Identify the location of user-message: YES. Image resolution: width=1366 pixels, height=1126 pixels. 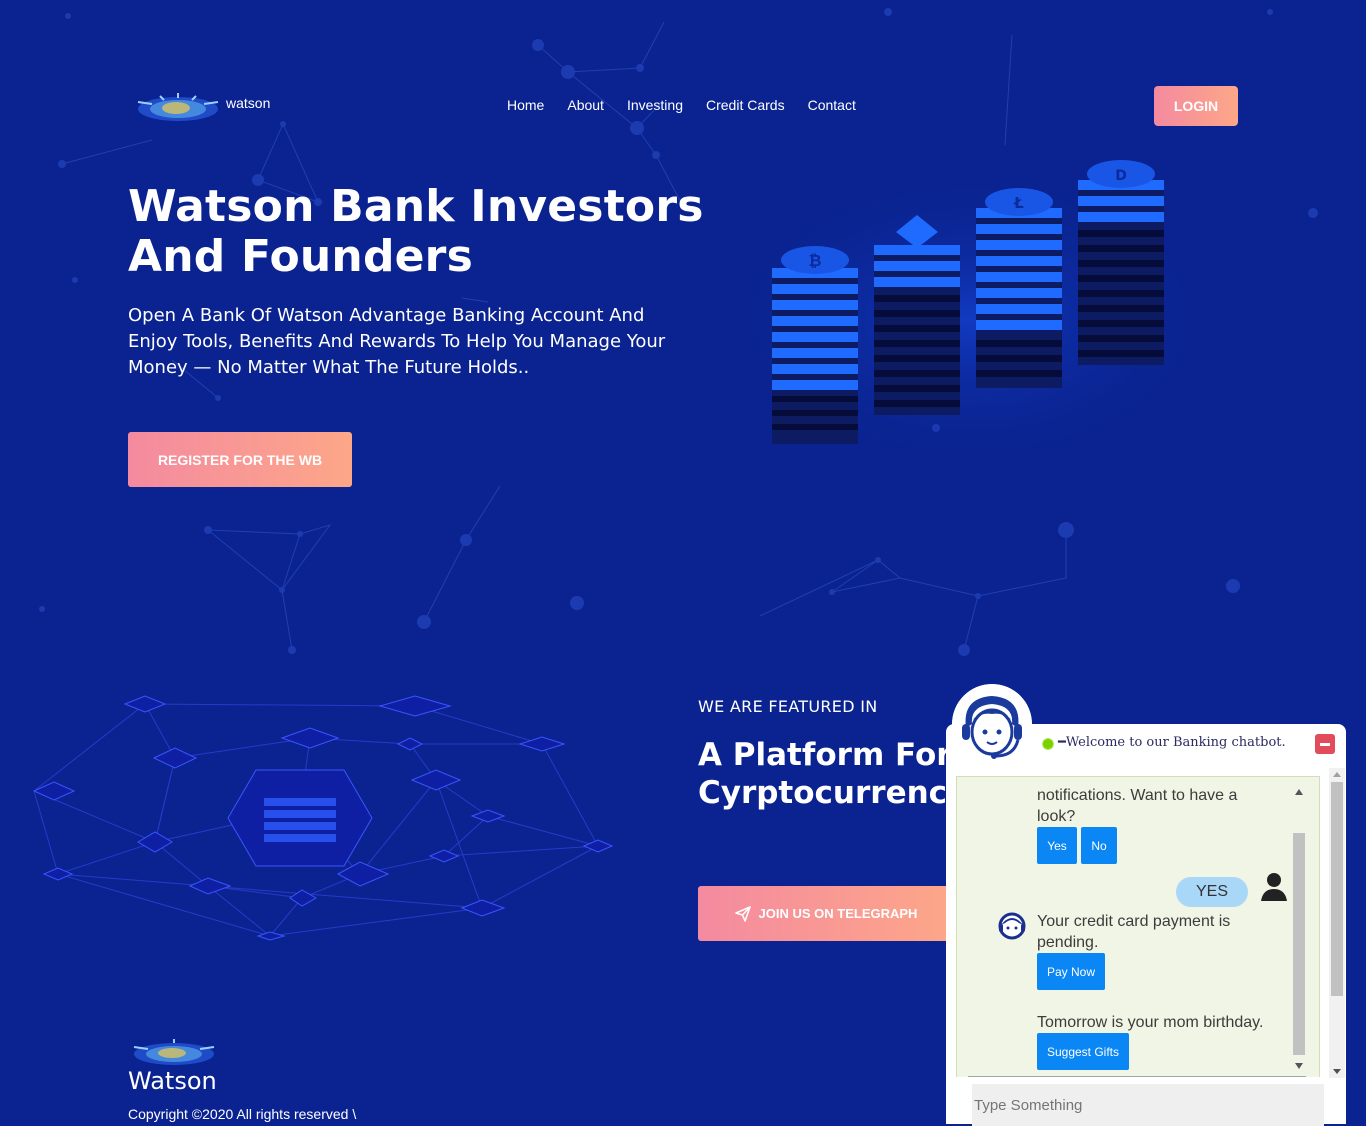
(1212, 892).